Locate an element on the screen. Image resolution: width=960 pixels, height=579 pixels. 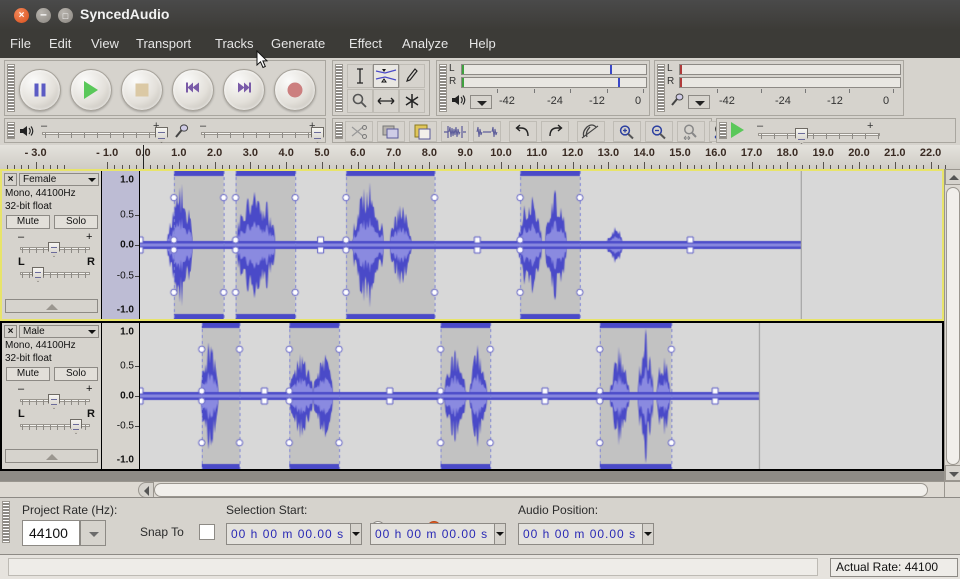
menu-item-analyze: Analyze is located at coordinates (425, 43).